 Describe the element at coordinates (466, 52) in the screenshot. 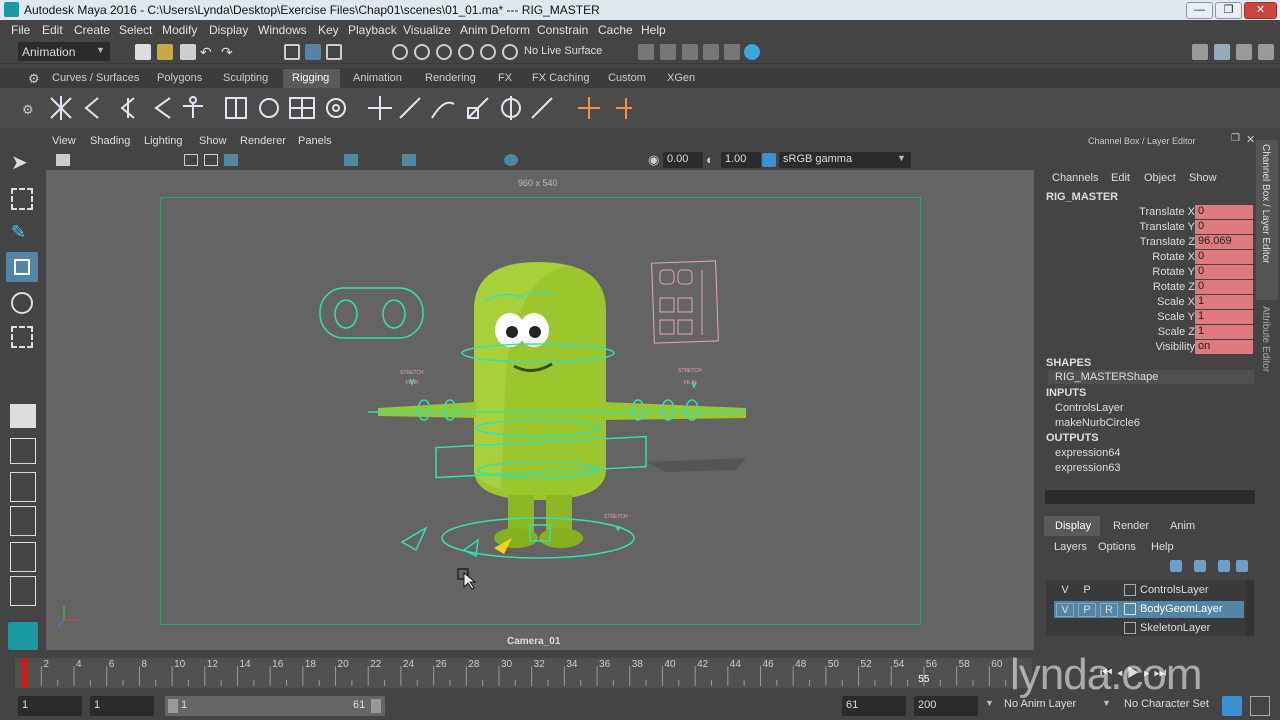

I see `snap-view-icon` at that location.